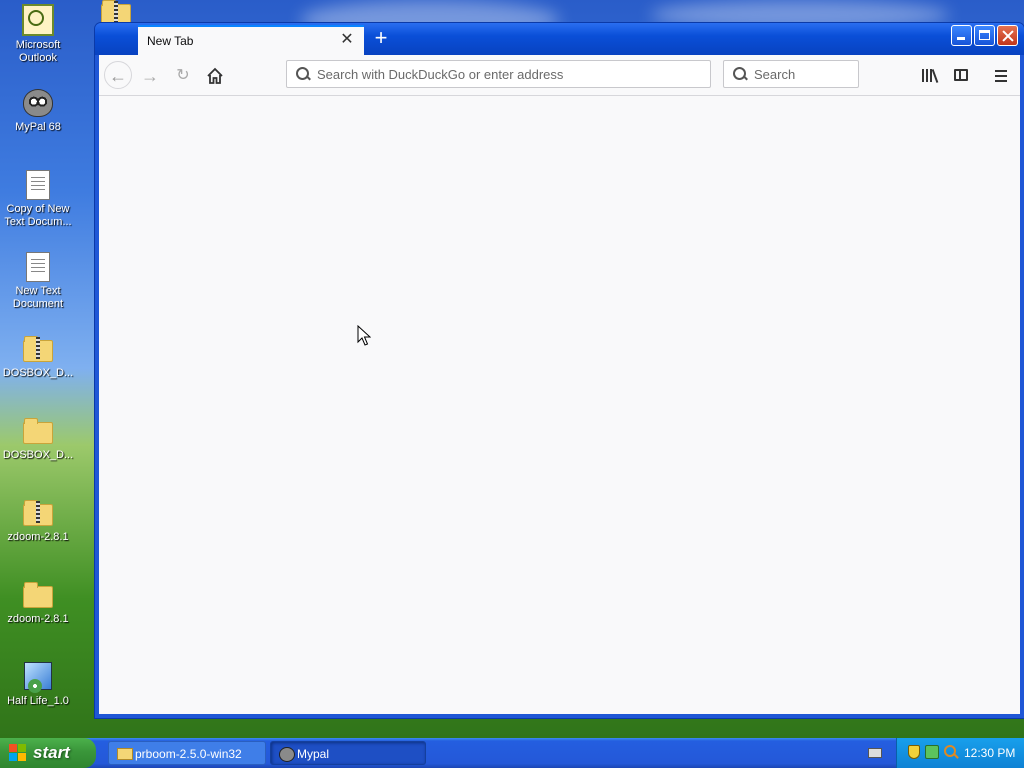  I want to click on start-button: start, so click(48, 753).